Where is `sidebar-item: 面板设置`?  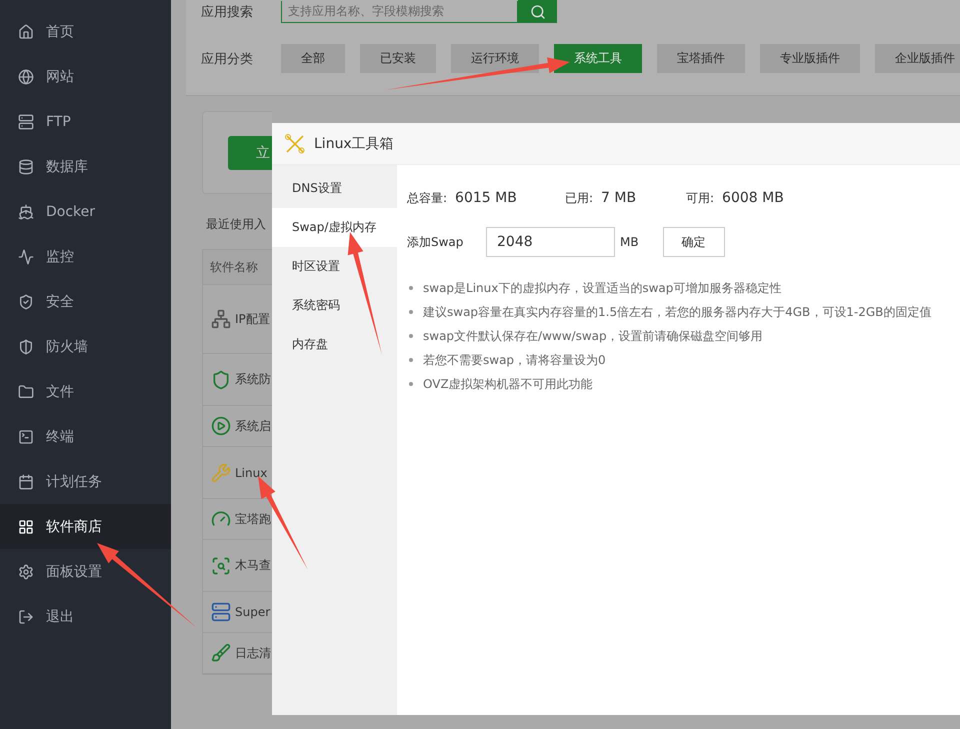 sidebar-item: 面板设置 is located at coordinates (85, 571).